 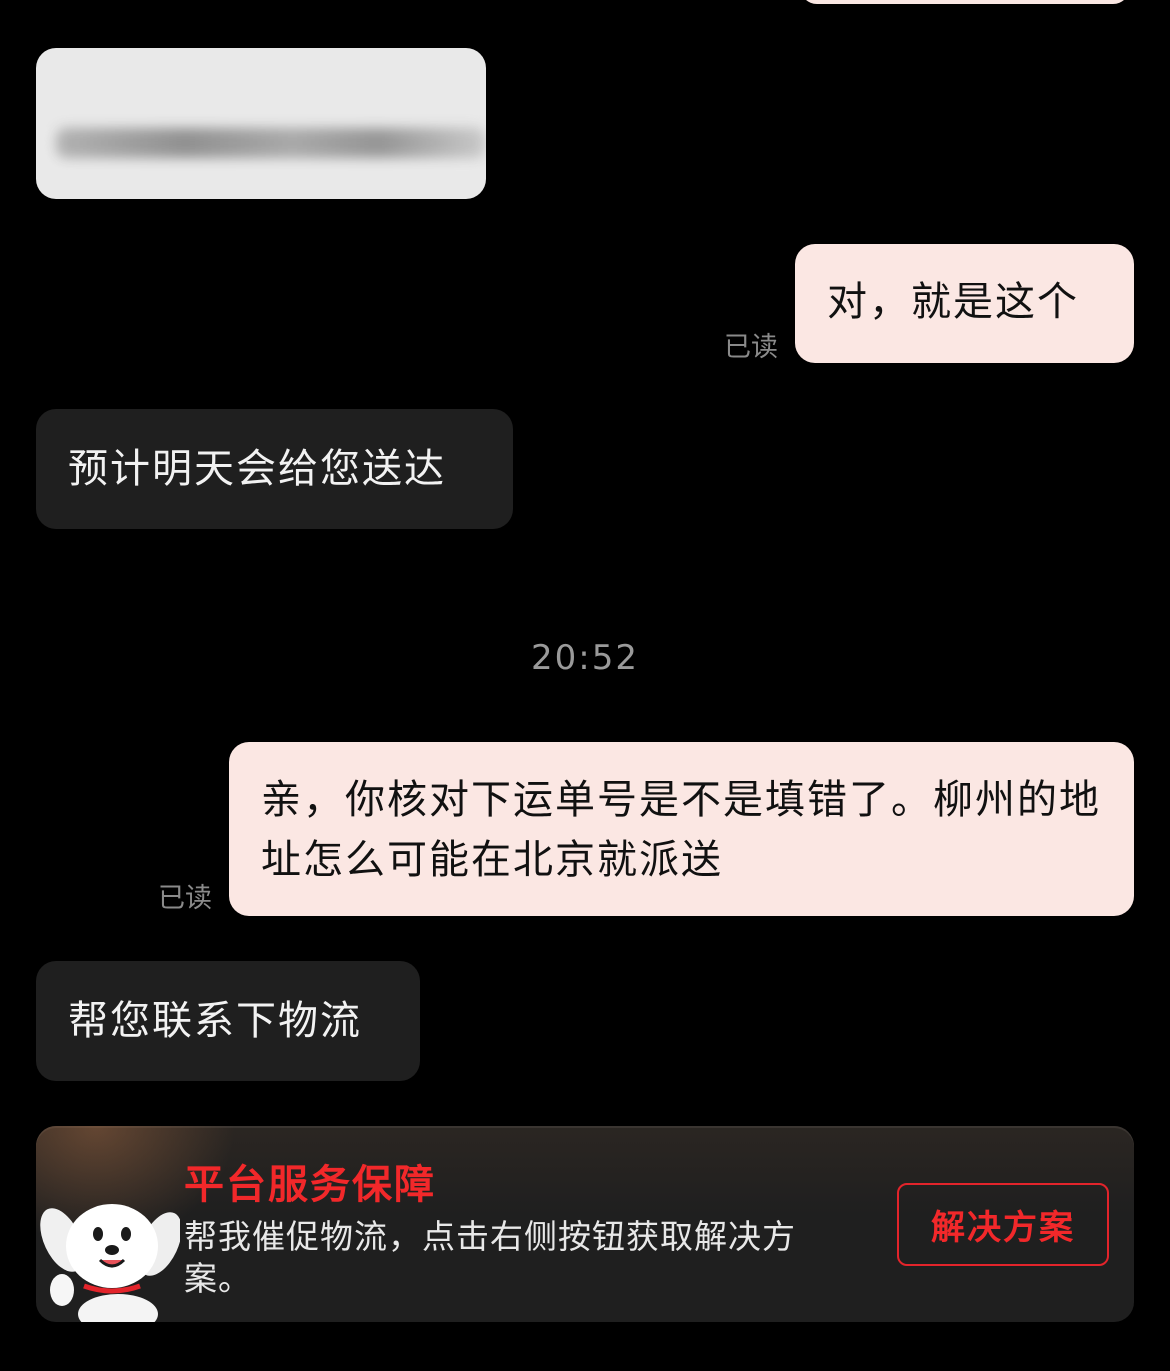 I want to click on card-description: 帮我催促物流，点击右侧按钮获取解决方案。, so click(x=490, y=1257).